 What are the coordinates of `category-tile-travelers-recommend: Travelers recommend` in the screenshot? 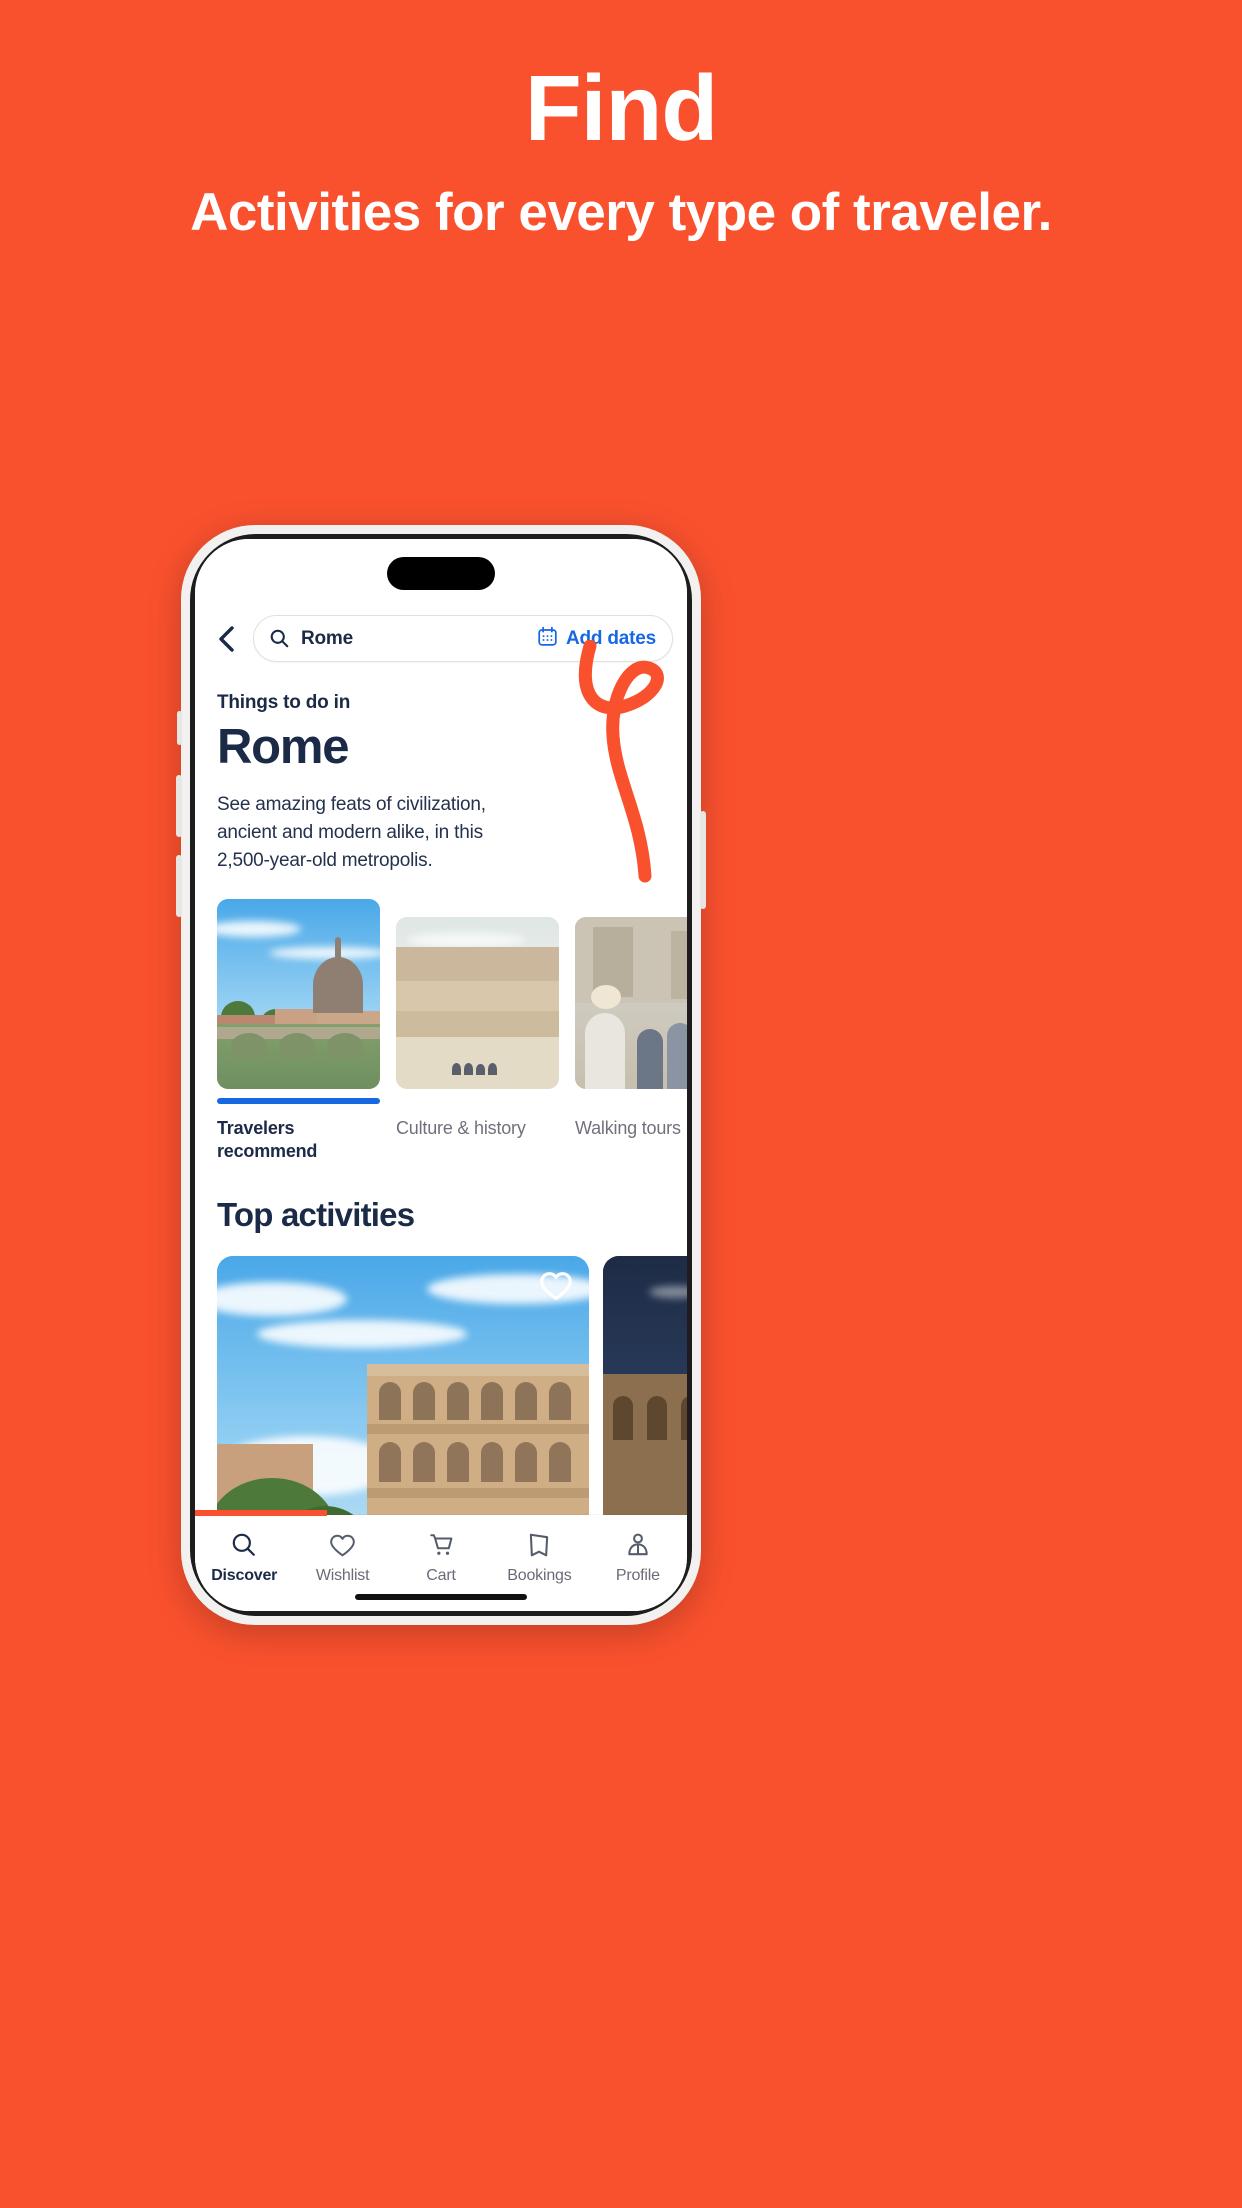 It's located at (298, 1030).